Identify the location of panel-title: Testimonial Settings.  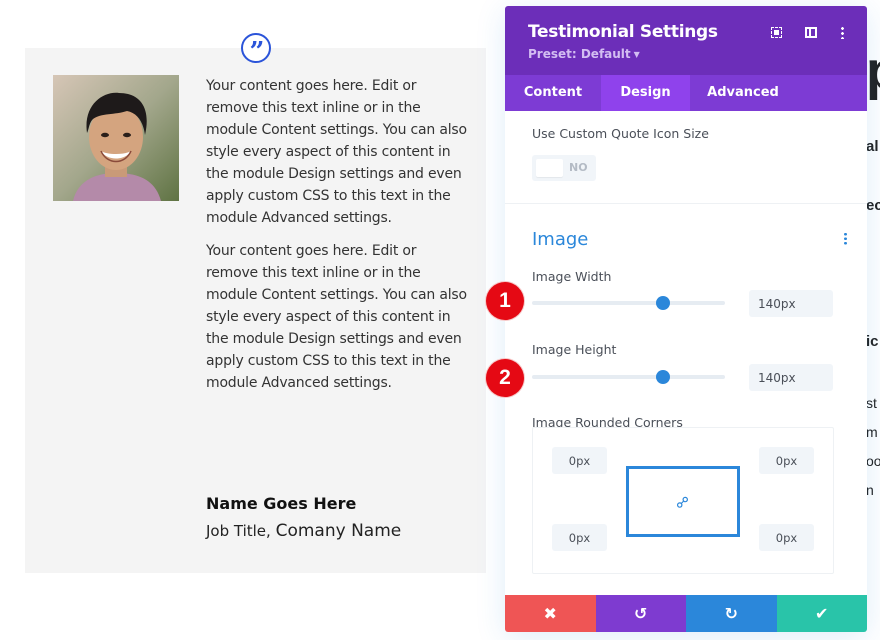
(623, 32).